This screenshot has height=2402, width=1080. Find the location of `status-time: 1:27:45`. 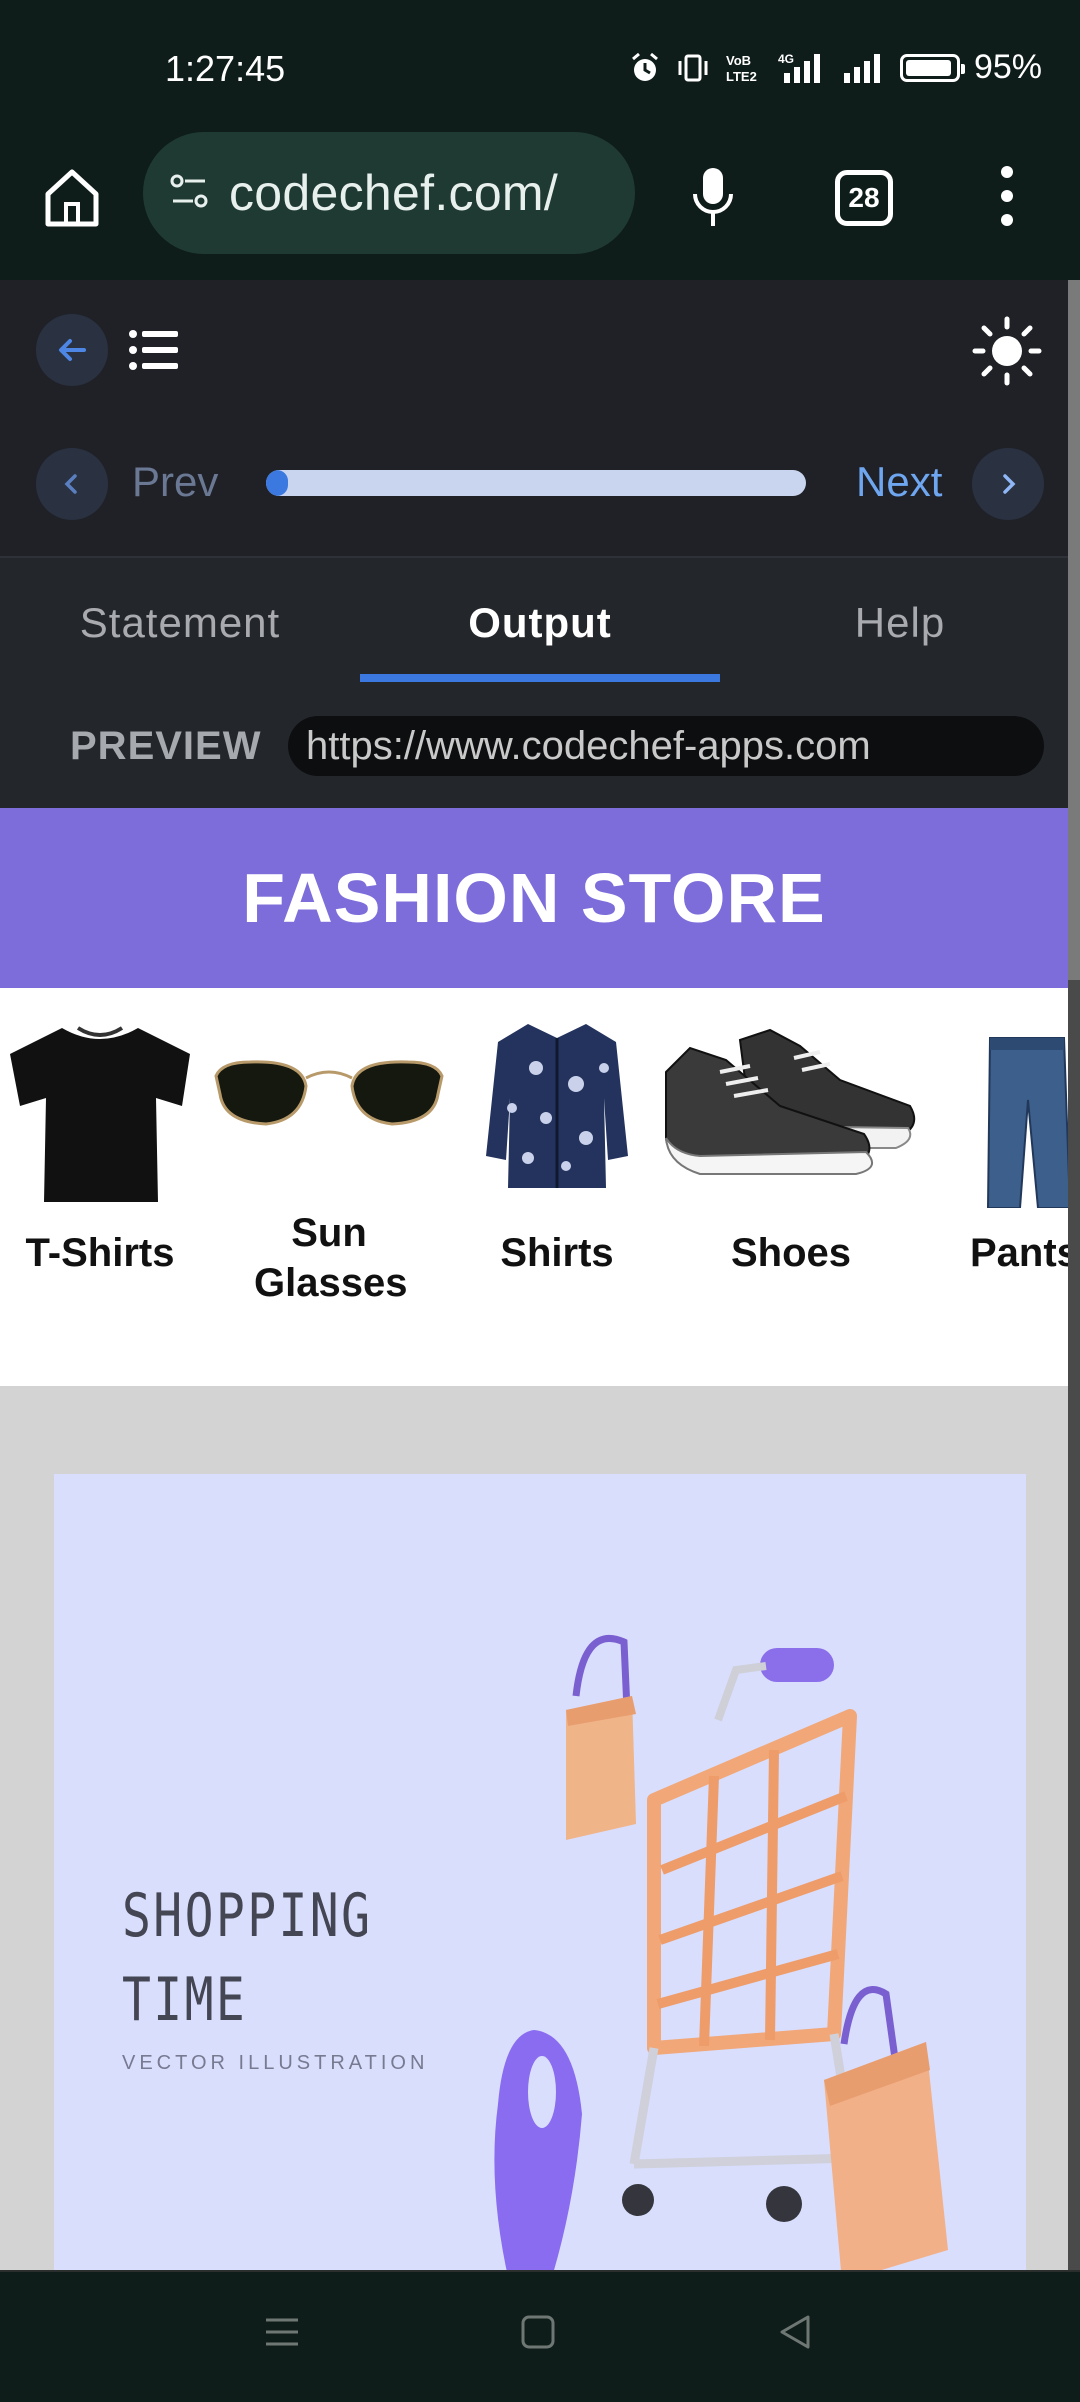

status-time: 1:27:45 is located at coordinates (225, 68).